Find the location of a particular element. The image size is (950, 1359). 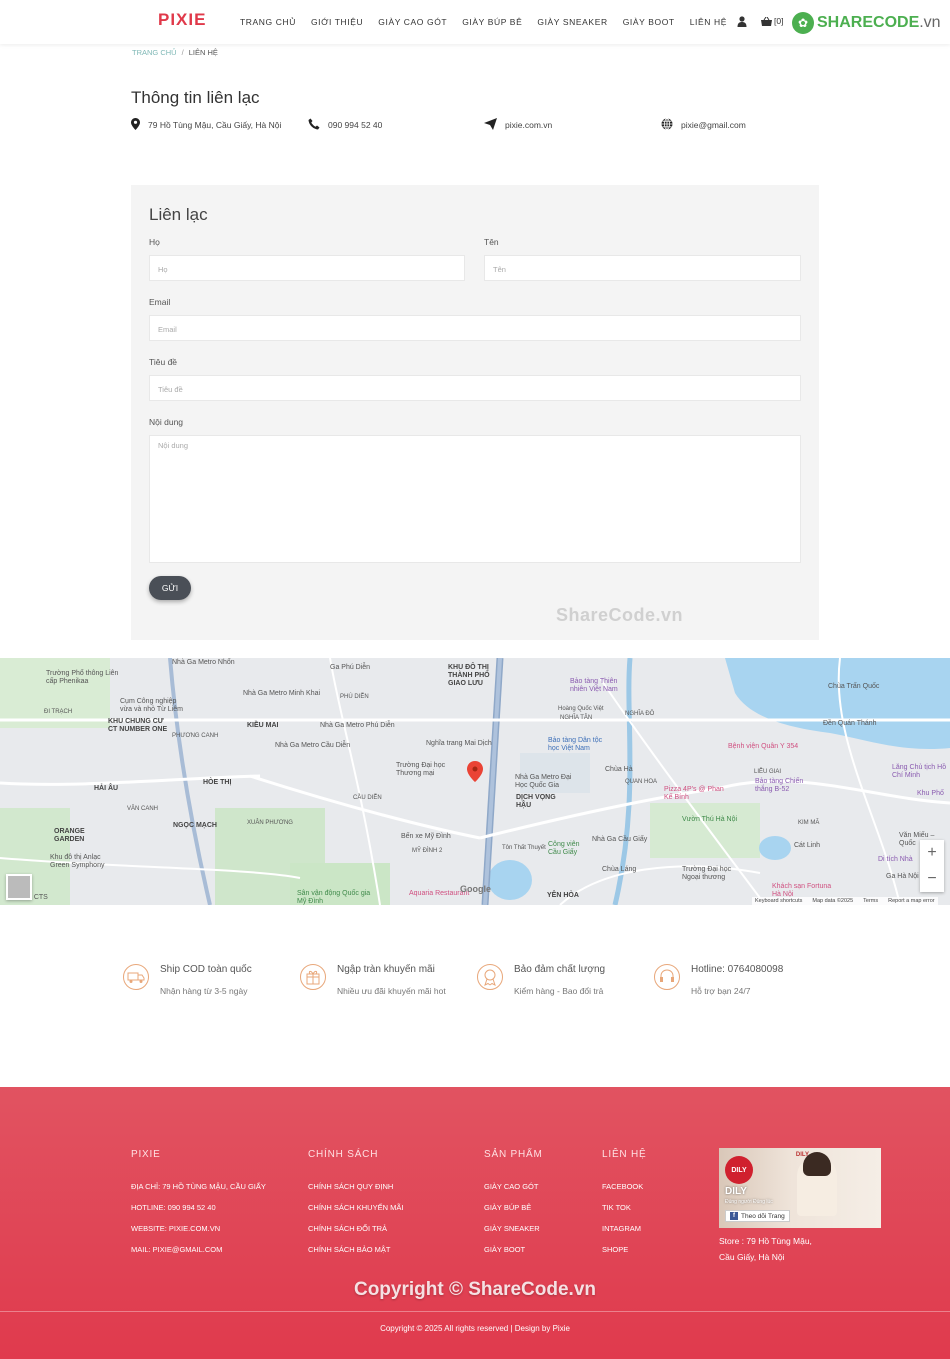

map-label: Bảo tàng Thiên nhiên Việt Nam is located at coordinates (594, 685).